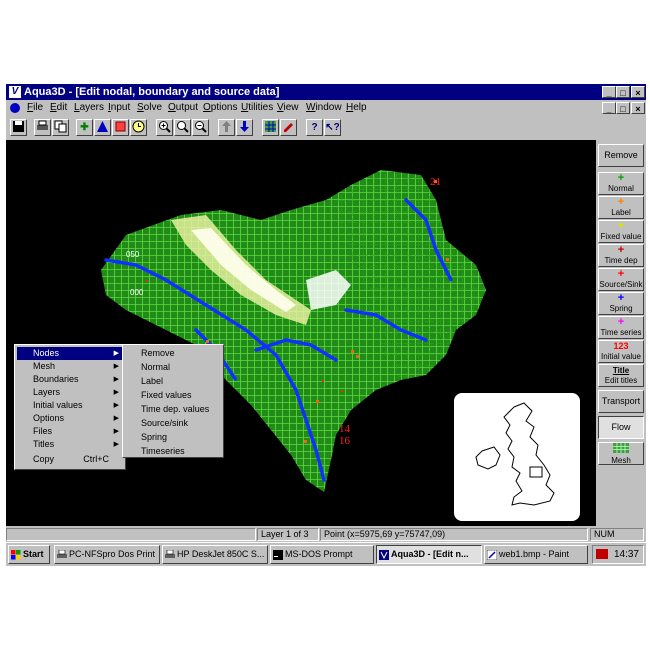  I want to click on arrow-down-icon, so click(244, 127).